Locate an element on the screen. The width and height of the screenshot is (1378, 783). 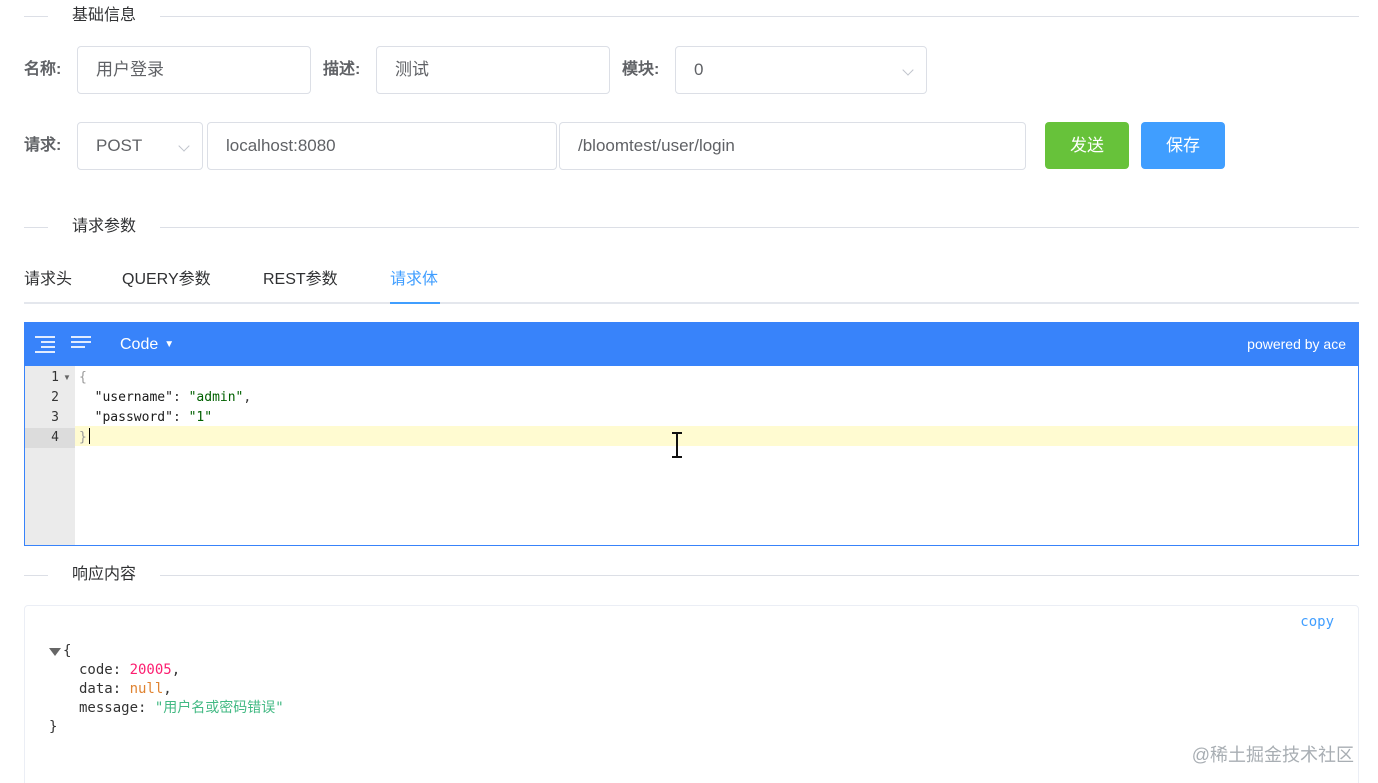
ibeam-cursor-icon is located at coordinates (677, 445).